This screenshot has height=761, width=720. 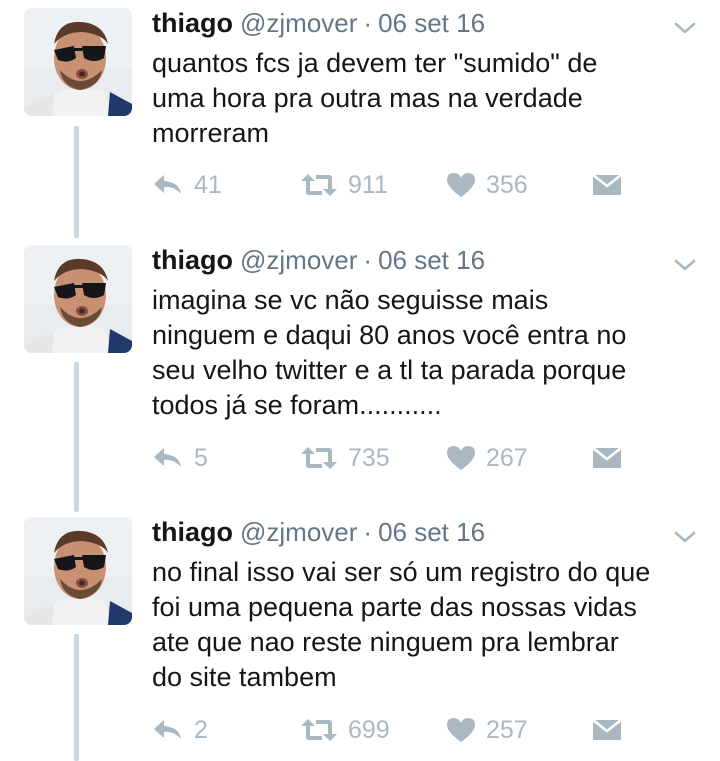 I want to click on retweet-button: 699, so click(x=345, y=730).